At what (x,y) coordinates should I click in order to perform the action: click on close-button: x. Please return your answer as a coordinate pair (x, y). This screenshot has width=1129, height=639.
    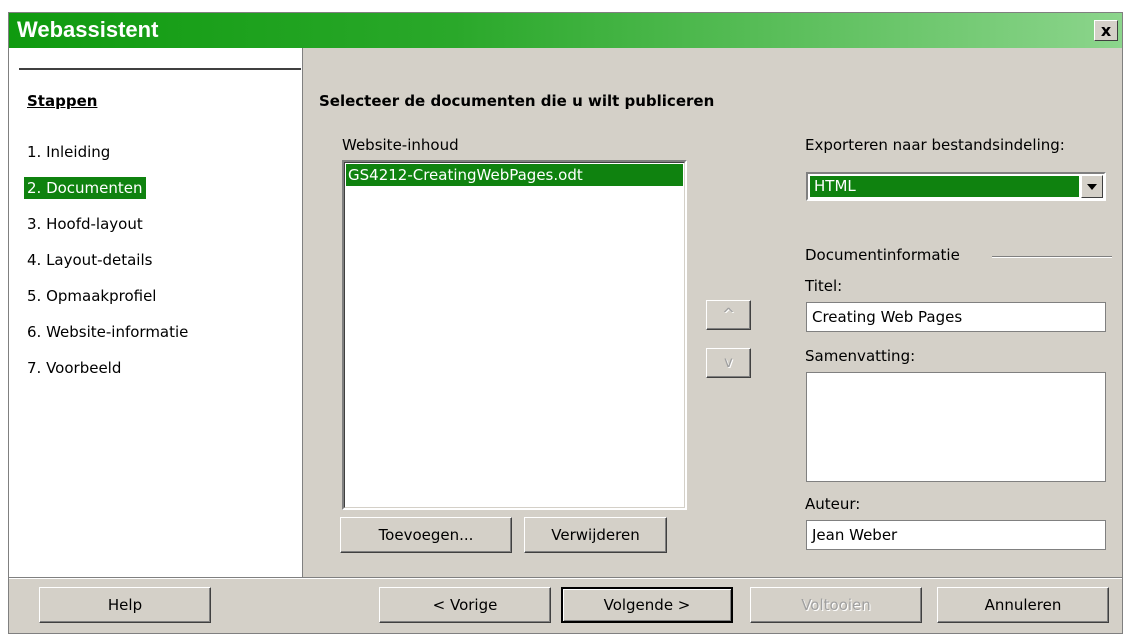
    Looking at the image, I should click on (1106, 30).